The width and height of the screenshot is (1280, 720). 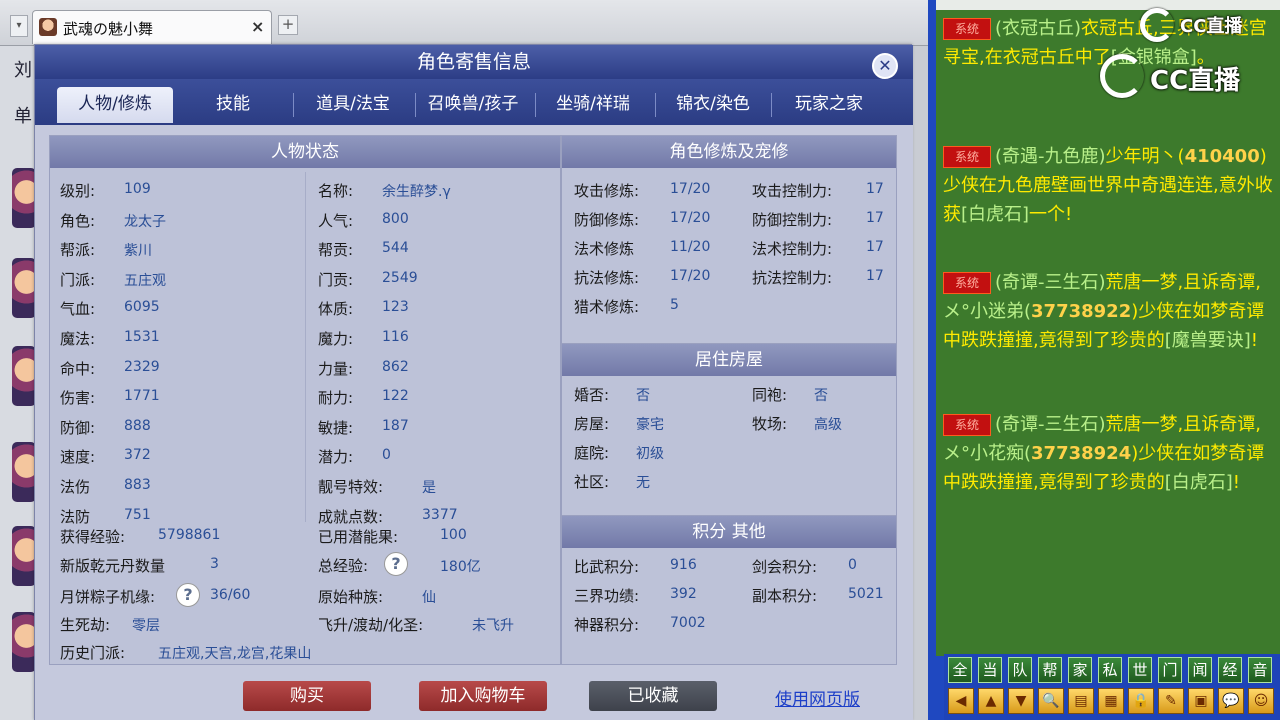 What do you see at coordinates (336, 427) in the screenshot?
I see `status-label: 敏捷:` at bounding box center [336, 427].